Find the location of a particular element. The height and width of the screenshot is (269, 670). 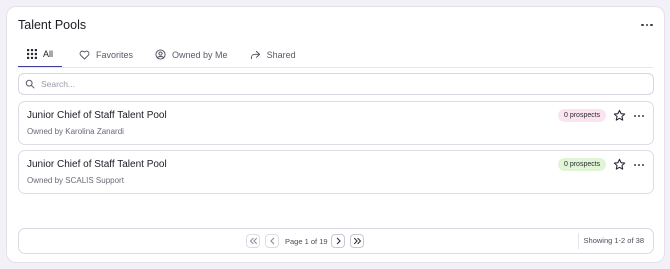

results-count: Showing 1-2 of 38 is located at coordinates (613, 241).